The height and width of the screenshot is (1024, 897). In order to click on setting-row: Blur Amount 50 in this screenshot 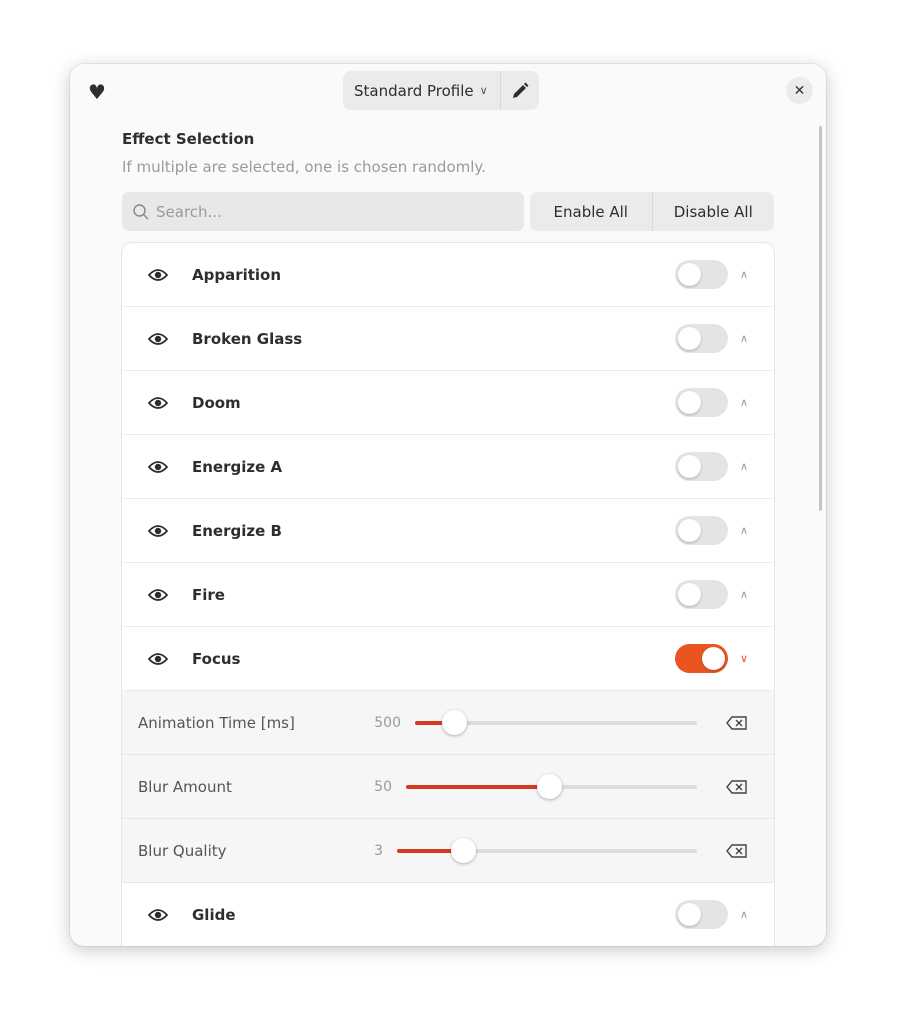, I will do `click(448, 787)`.